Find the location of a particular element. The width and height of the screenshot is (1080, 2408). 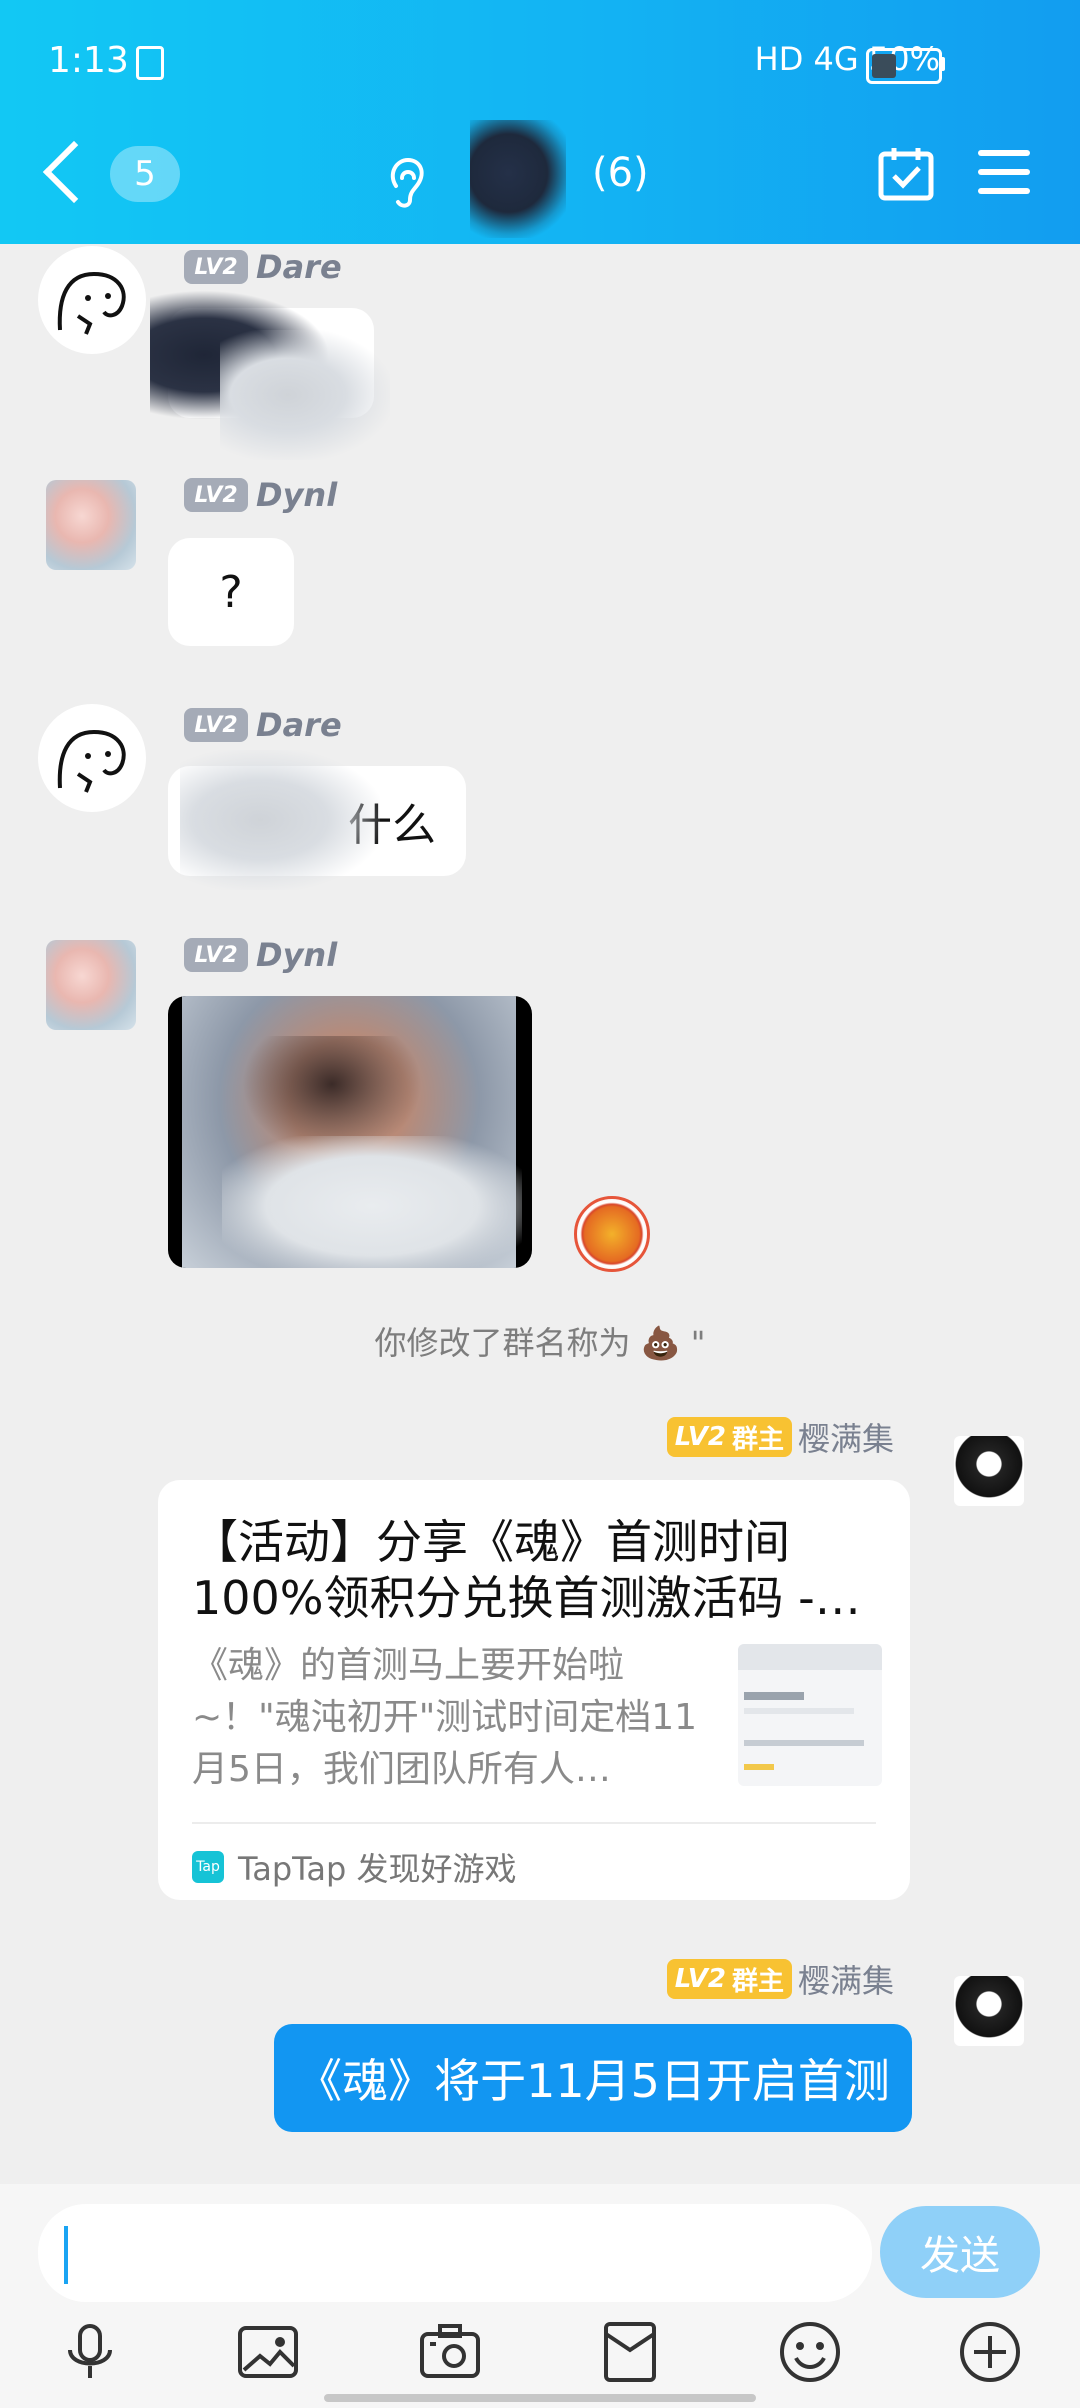

message-bubble: 《魂》将于11月5日开启首测 is located at coordinates (593, 2078).